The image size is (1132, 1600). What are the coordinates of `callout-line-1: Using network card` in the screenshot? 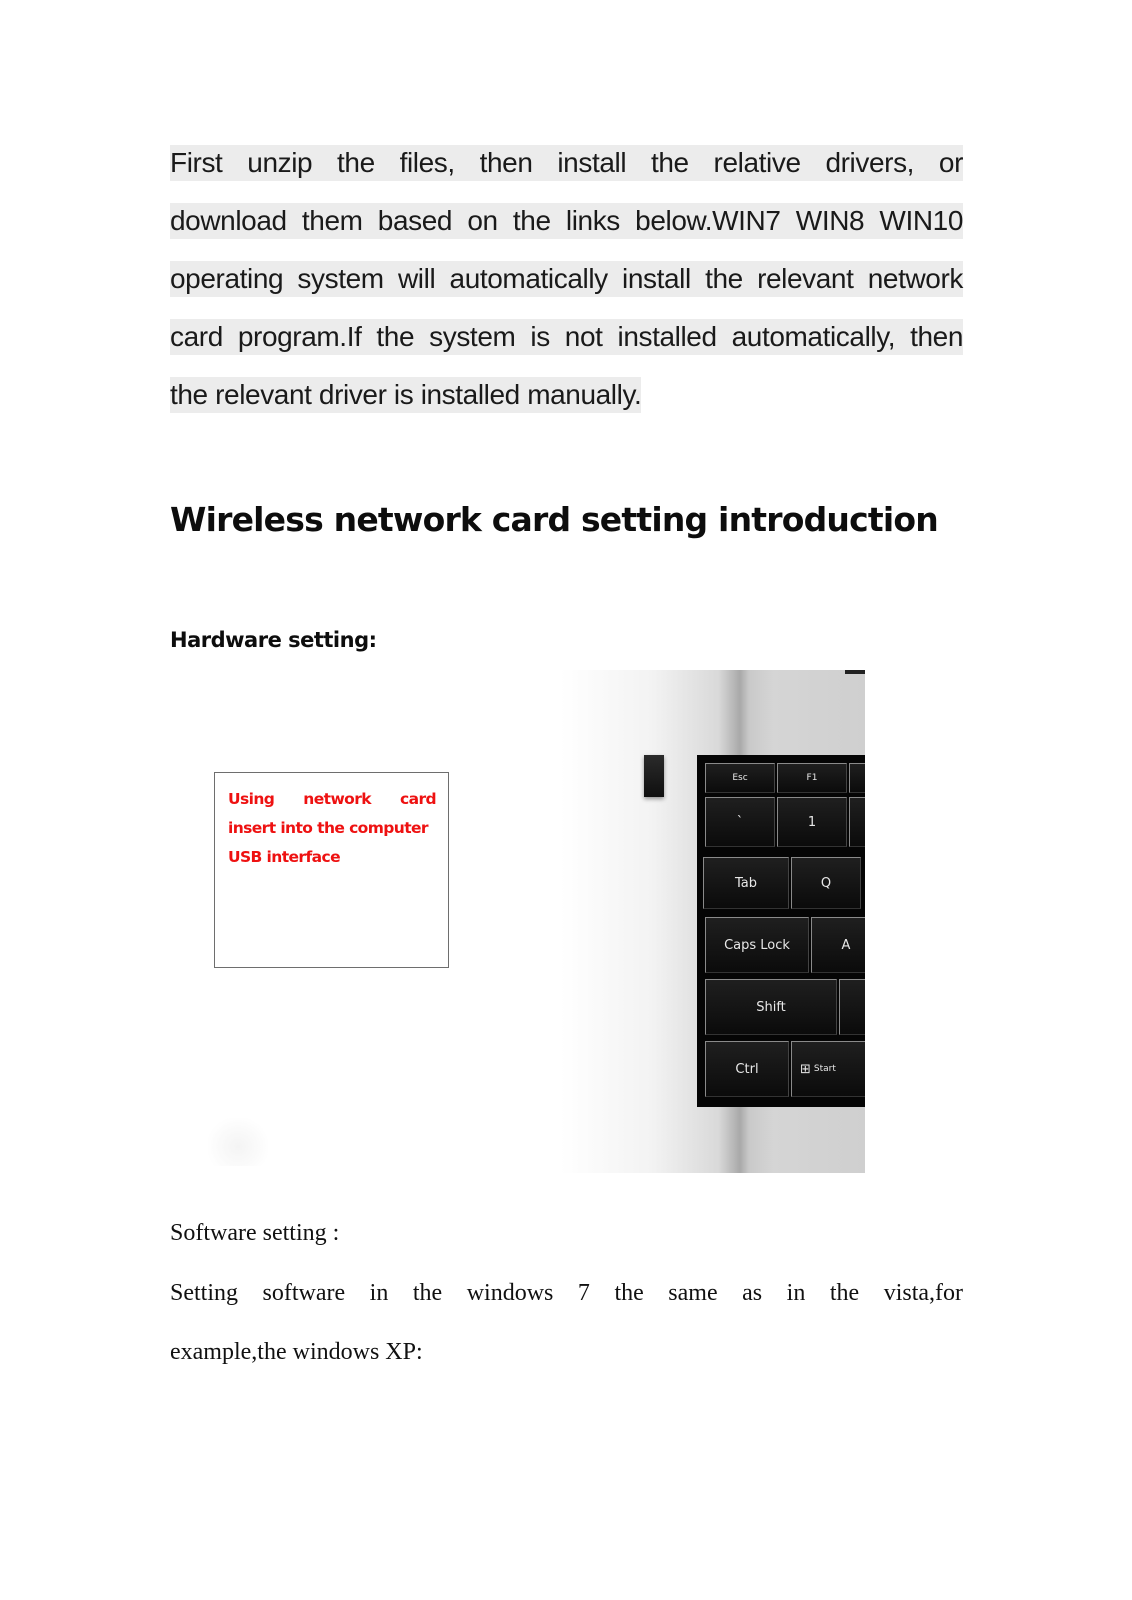 It's located at (332, 799).